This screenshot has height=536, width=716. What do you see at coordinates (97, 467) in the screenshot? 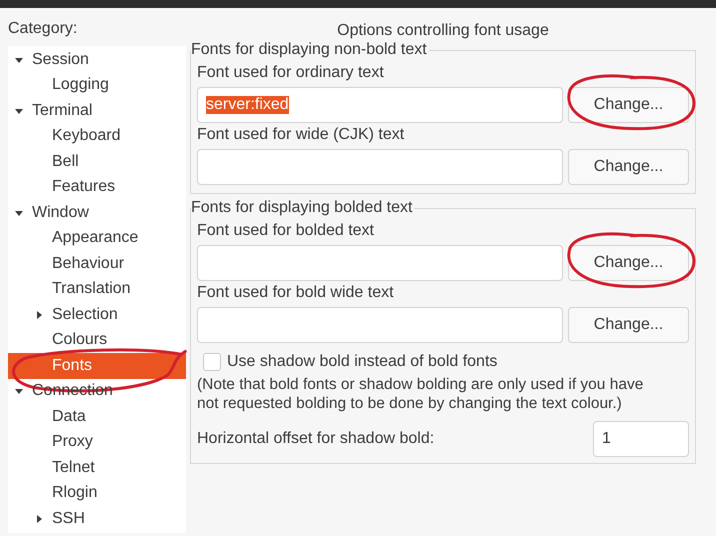
I see `tree-item: Telnet` at bounding box center [97, 467].